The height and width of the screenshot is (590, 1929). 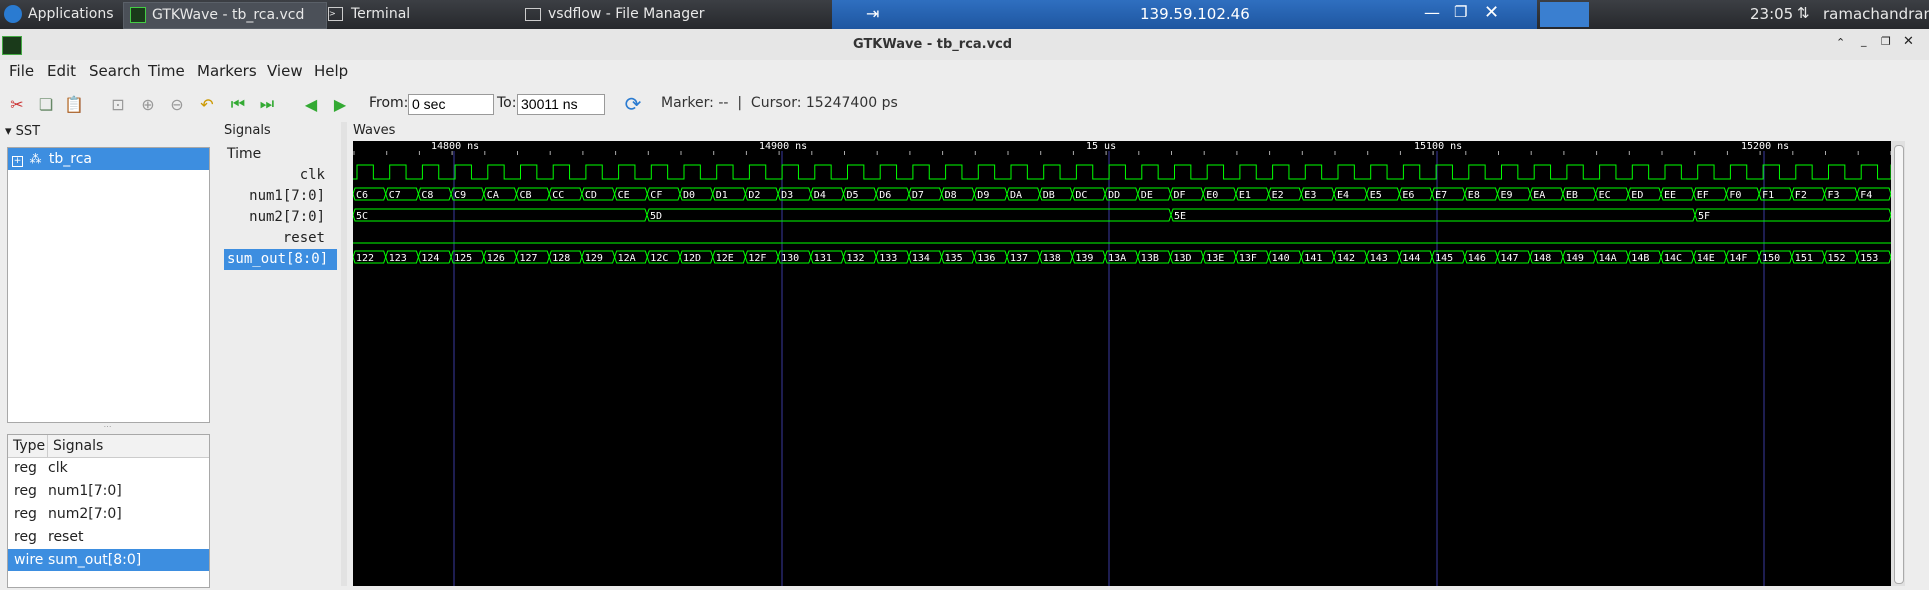 I want to click on waves-header: Waves, so click(x=374, y=130).